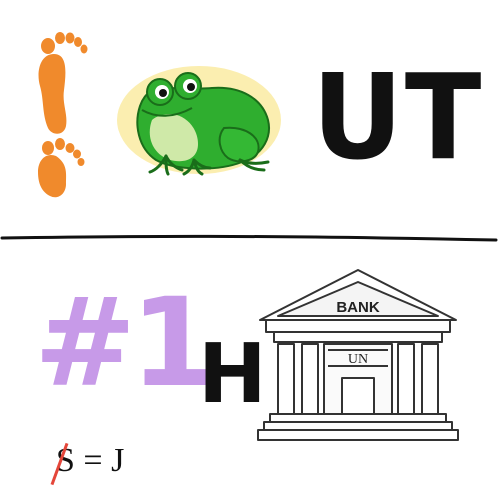 The image size is (500, 500). What do you see at coordinates (124, 343) in the screenshot?
I see `number-one-label: #1` at bounding box center [124, 343].